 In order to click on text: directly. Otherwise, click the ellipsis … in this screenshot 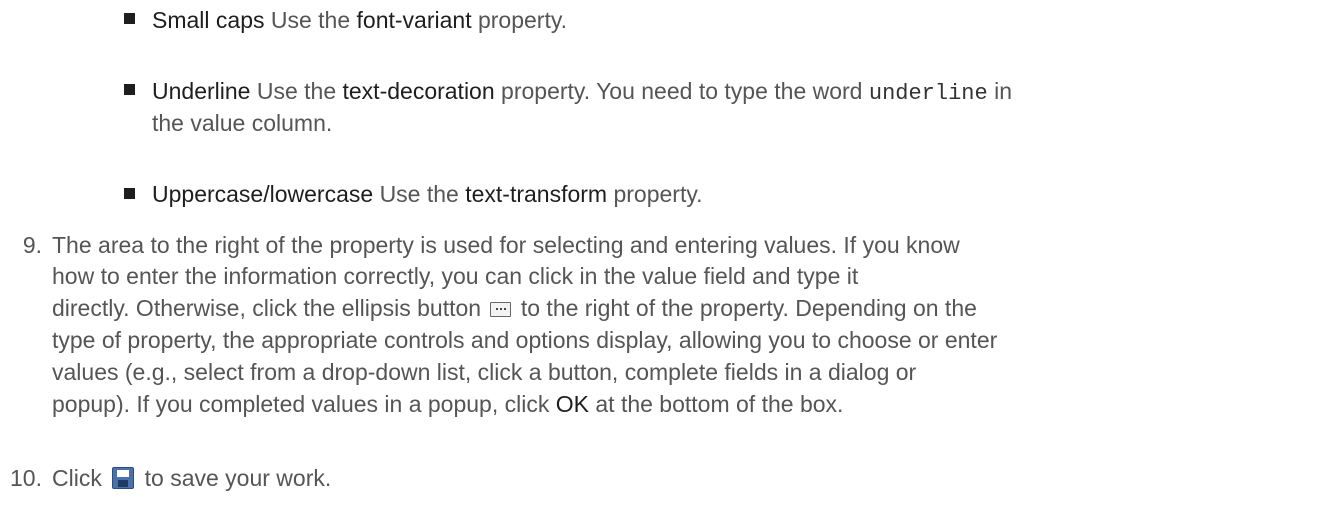, I will do `click(267, 308)`.